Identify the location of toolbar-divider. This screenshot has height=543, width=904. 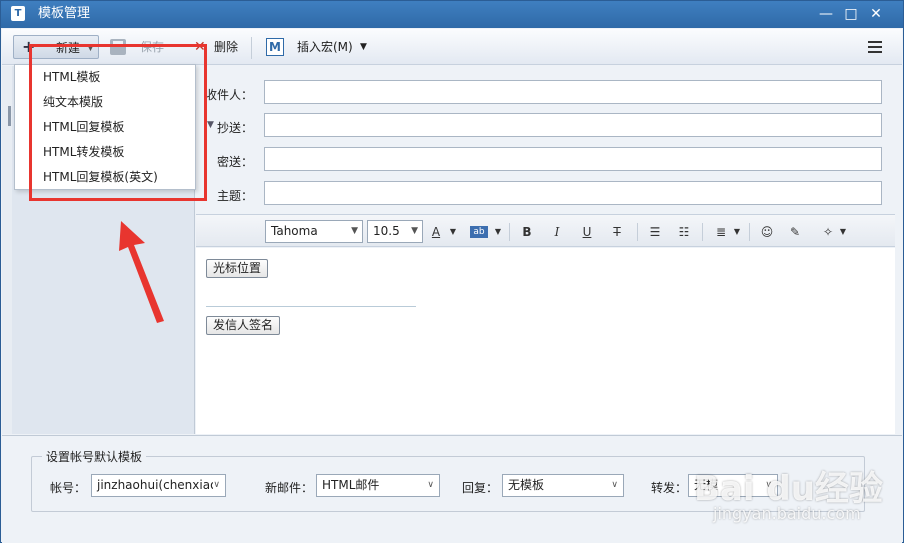
(251, 48).